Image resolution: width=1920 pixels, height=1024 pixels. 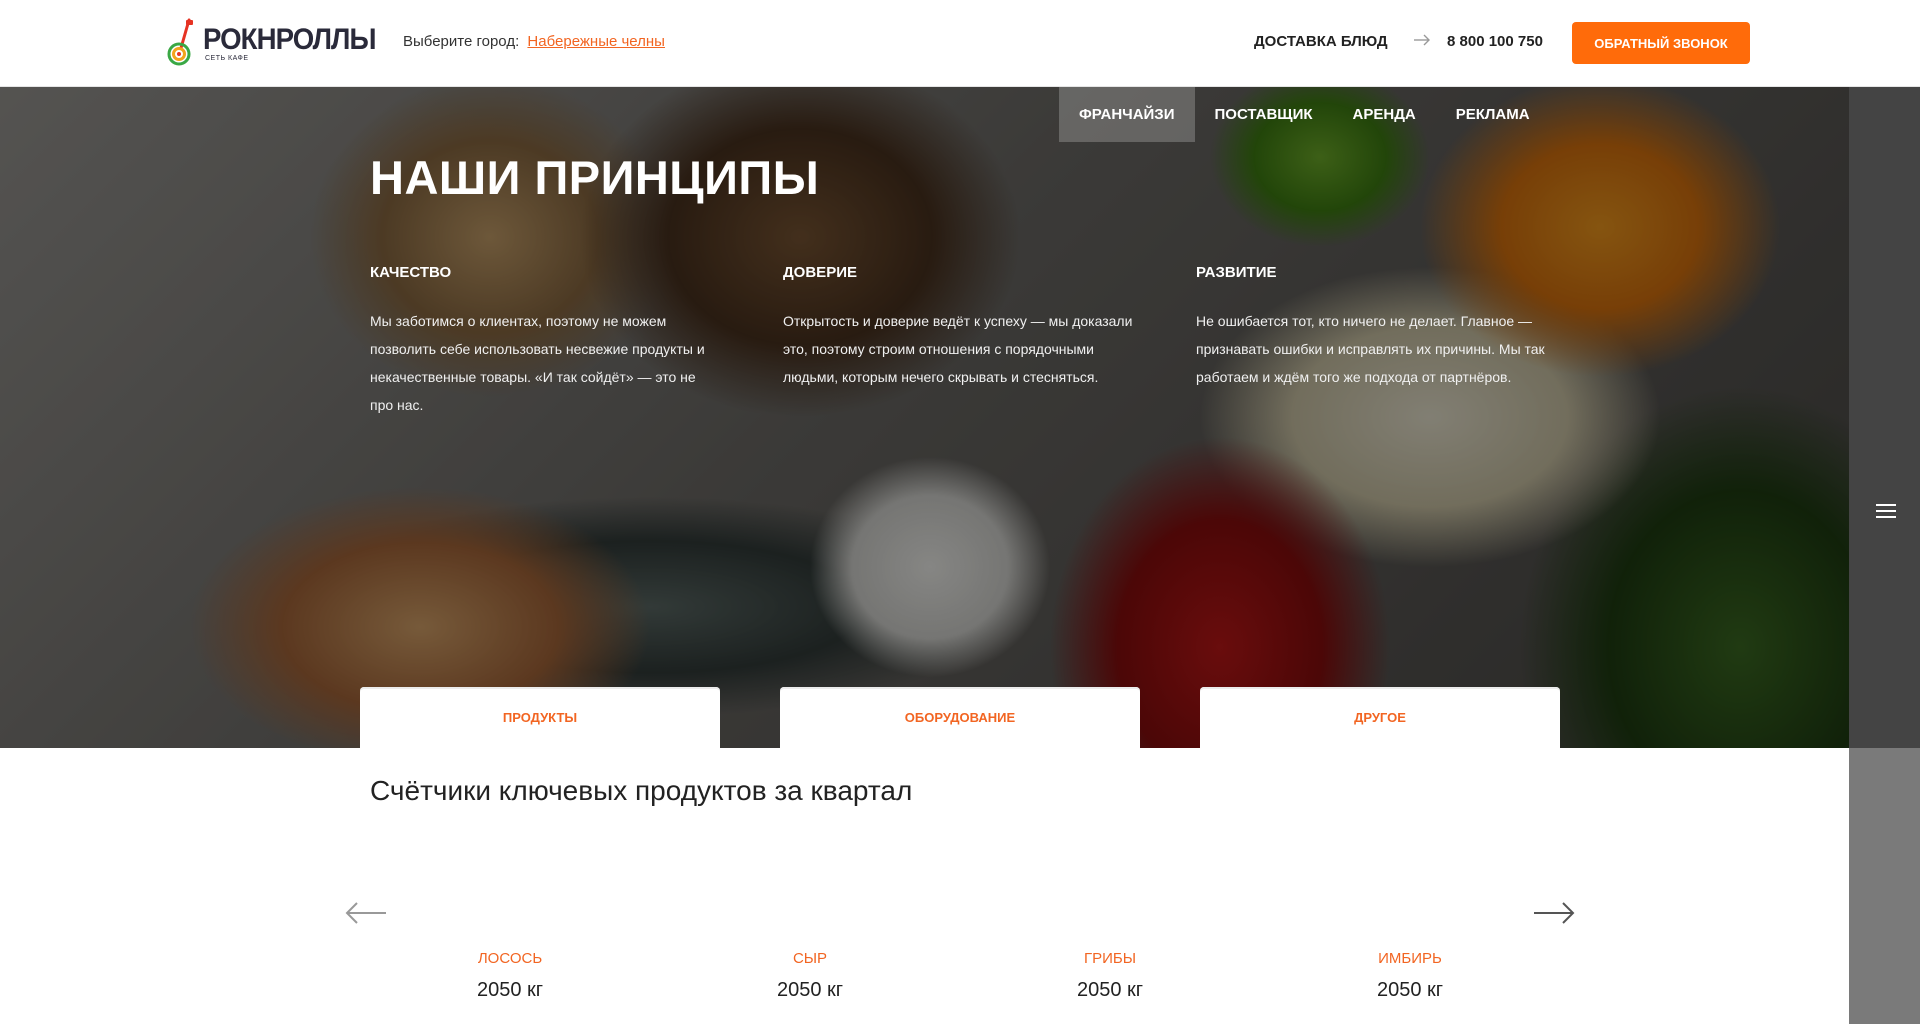 I want to click on counter-cheese: СЫР 2050 кг, so click(x=810, y=976).